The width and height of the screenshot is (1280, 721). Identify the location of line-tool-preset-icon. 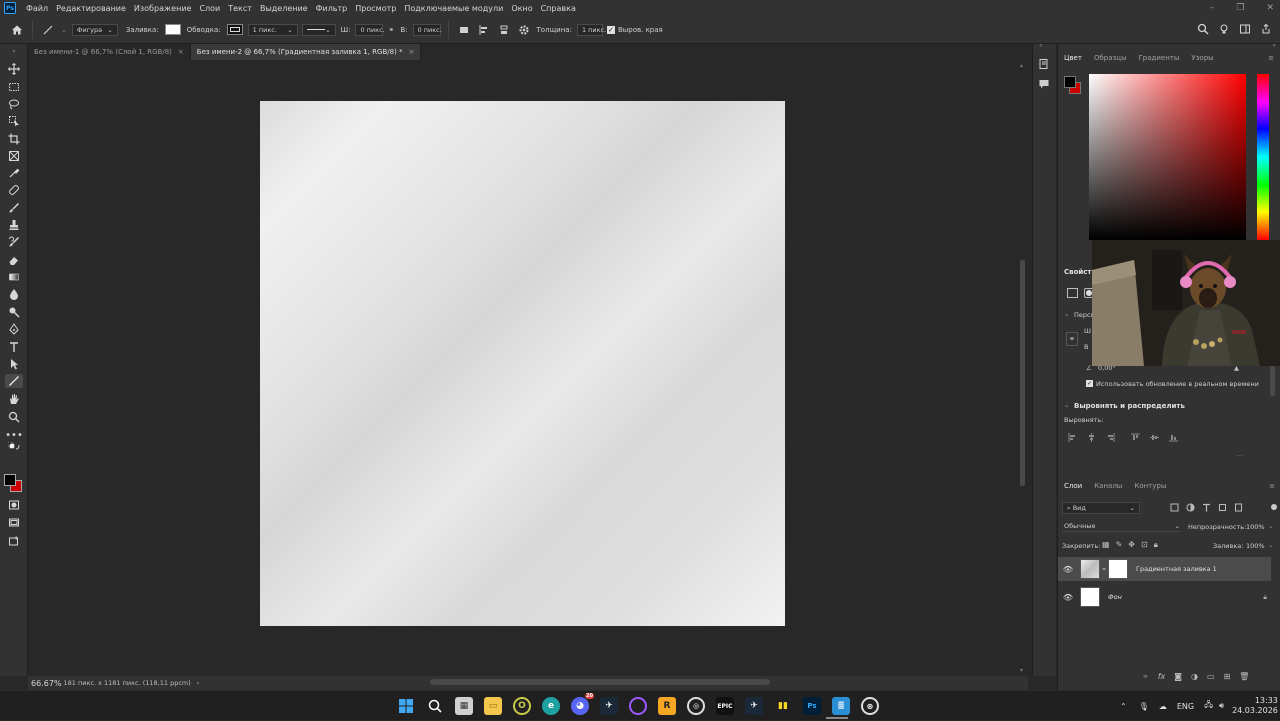
(48, 30).